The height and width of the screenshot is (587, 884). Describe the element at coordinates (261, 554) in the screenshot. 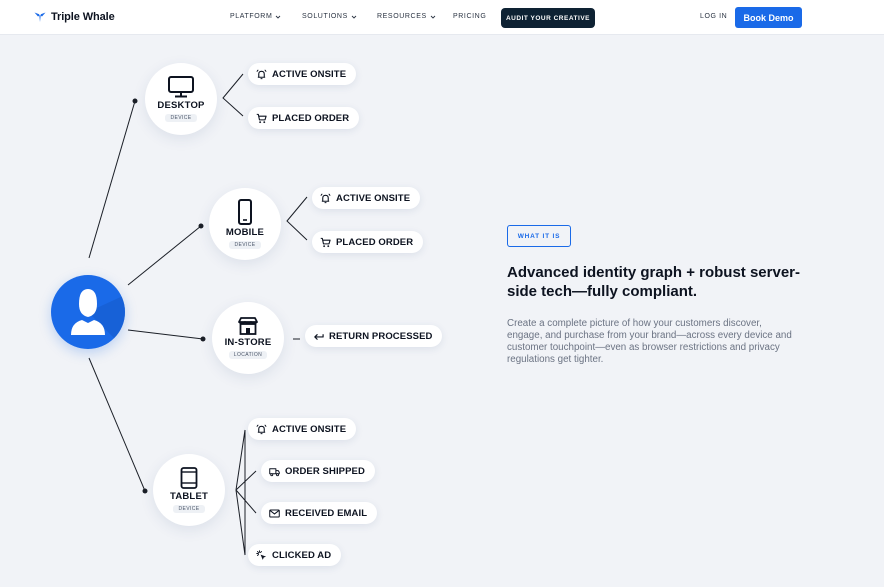

I see `cursor-click-icon` at that location.